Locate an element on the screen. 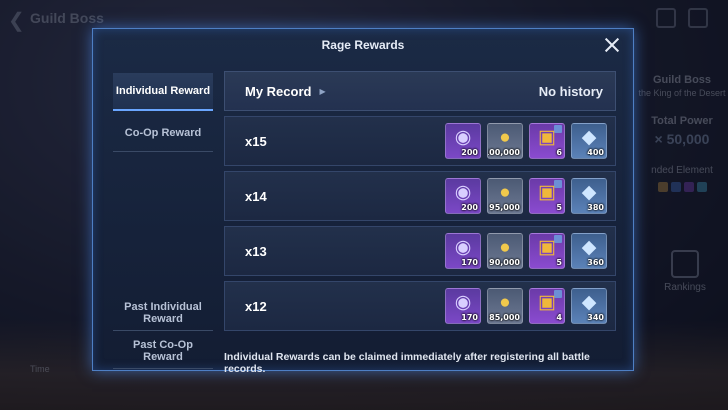  reward-items: ◉ 200 ● 95,000 ▣ 5 ◆ 380 is located at coordinates (526, 196).